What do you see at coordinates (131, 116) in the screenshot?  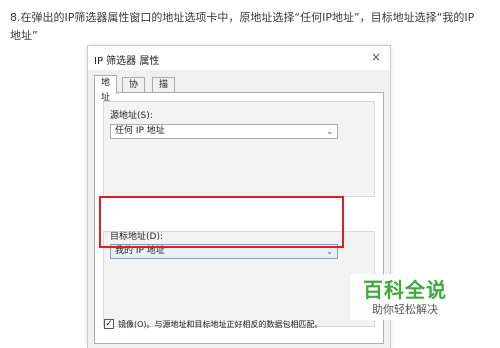 I see `source-address-label: 源地址(S):` at bounding box center [131, 116].